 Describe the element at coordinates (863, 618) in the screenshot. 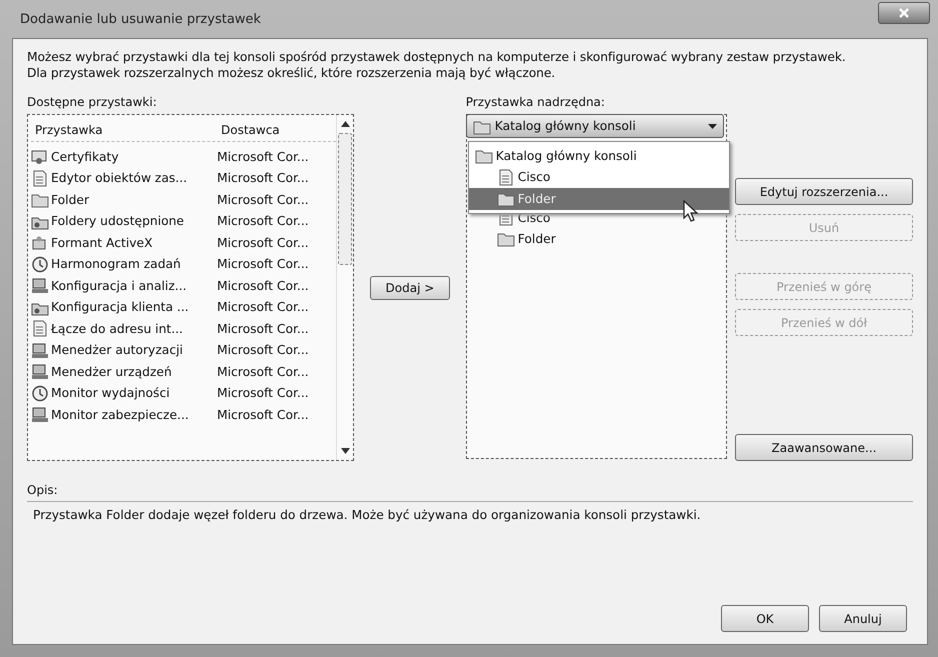

I see `cancel-button: Anuluj` at that location.